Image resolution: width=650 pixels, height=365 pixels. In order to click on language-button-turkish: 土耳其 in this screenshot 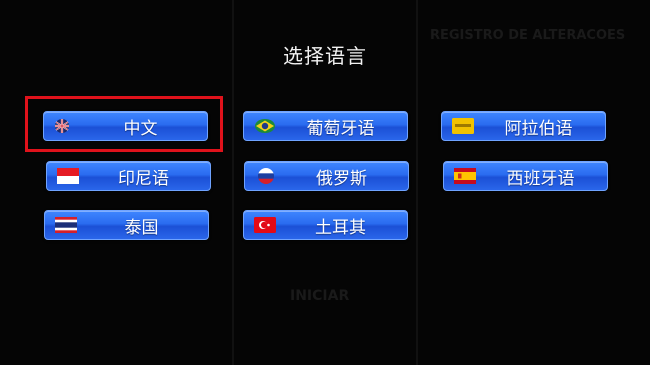, I will do `click(325, 225)`.